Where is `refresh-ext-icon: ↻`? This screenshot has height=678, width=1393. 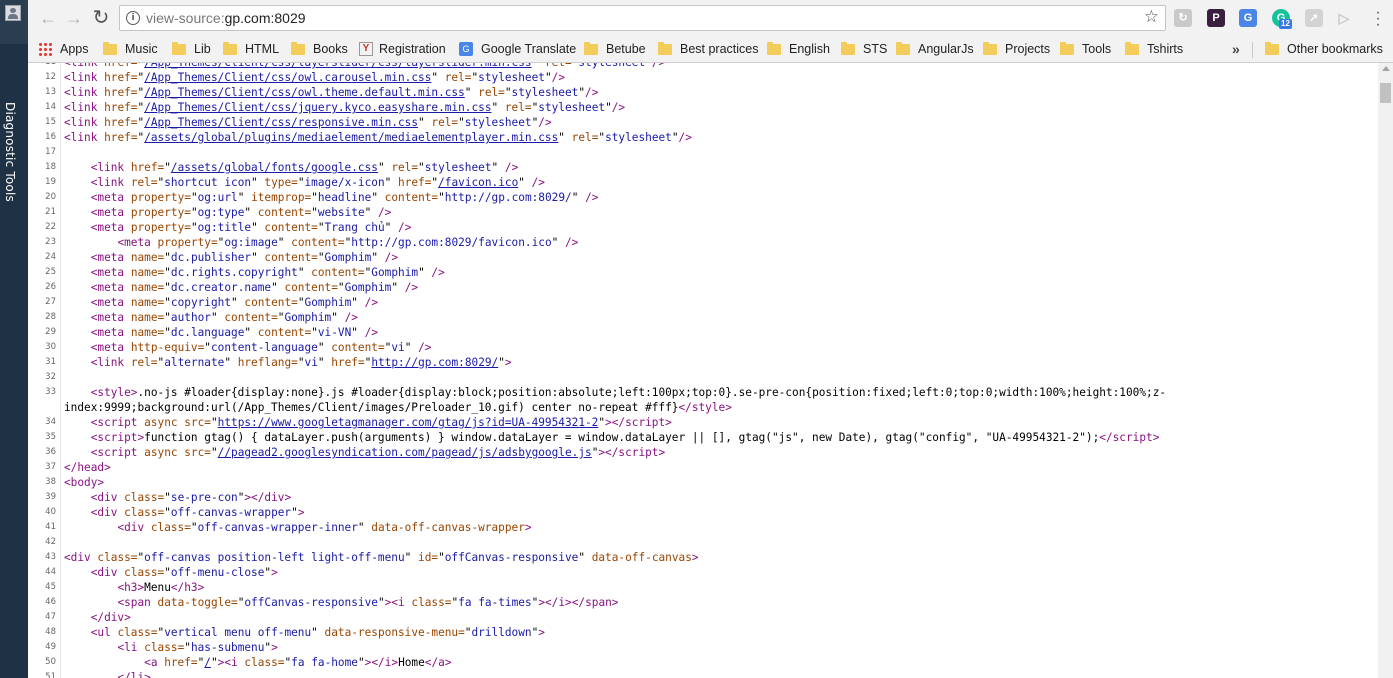 refresh-ext-icon: ↻ is located at coordinates (1183, 18).